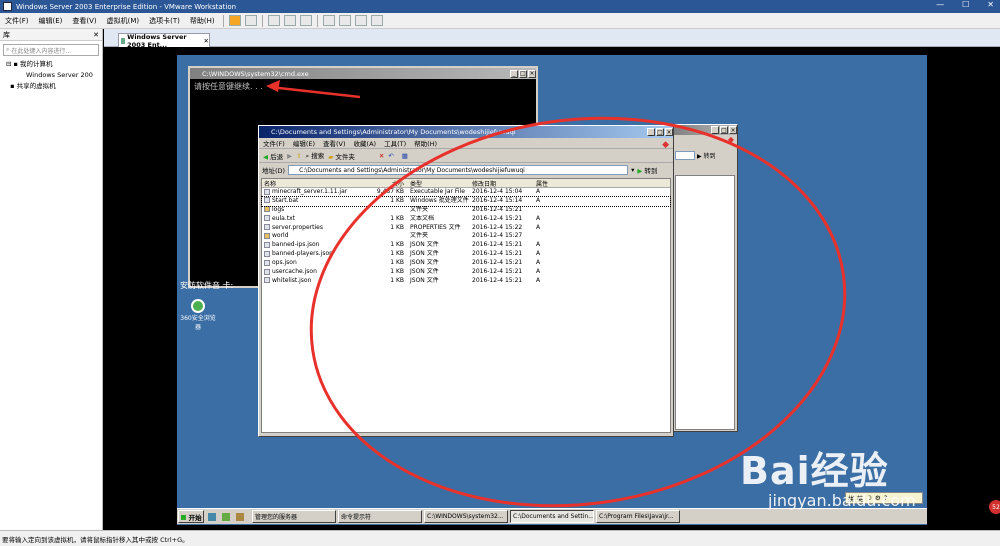 The image size is (1000, 546). I want to click on tree-item-my-computer: ⊟ ▪ 我的计算机, so click(54, 64).